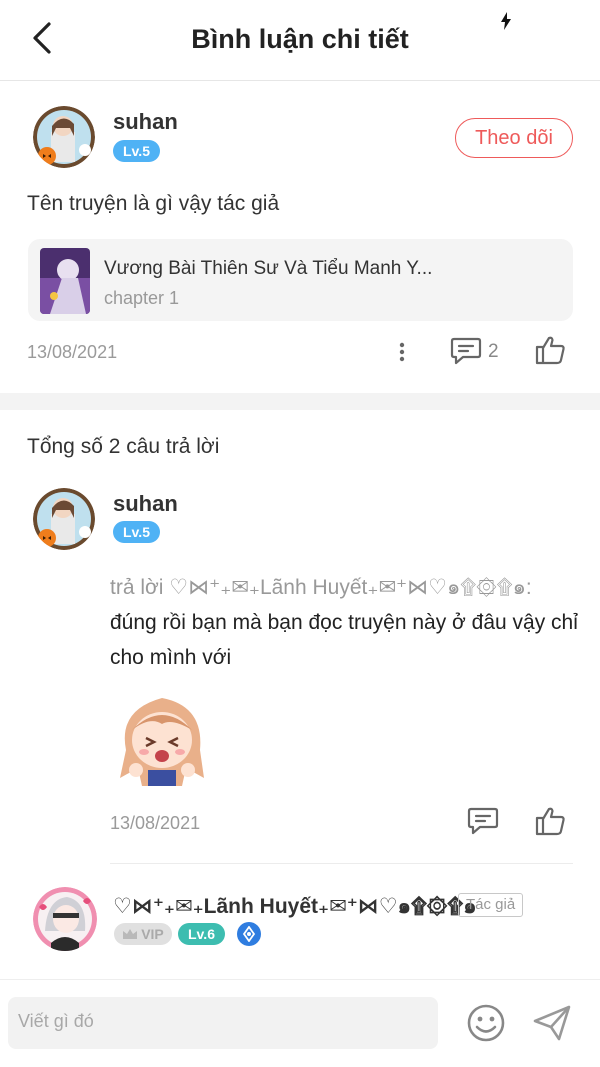  I want to click on section-divider, so click(300, 401).